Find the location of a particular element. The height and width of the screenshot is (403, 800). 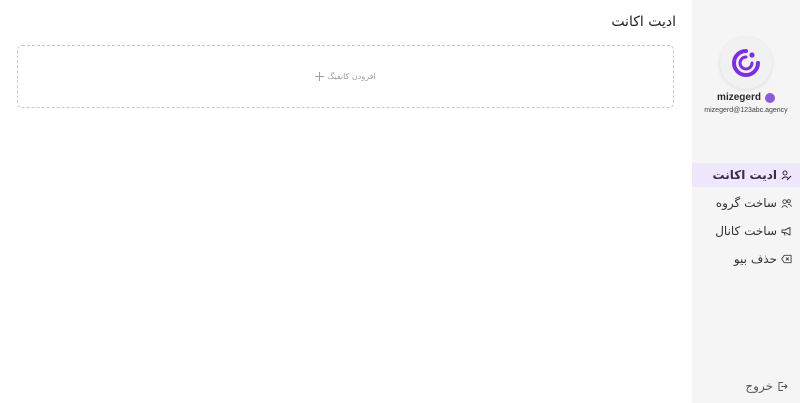

sidebar-item-label: ساخت کانال is located at coordinates (746, 231).